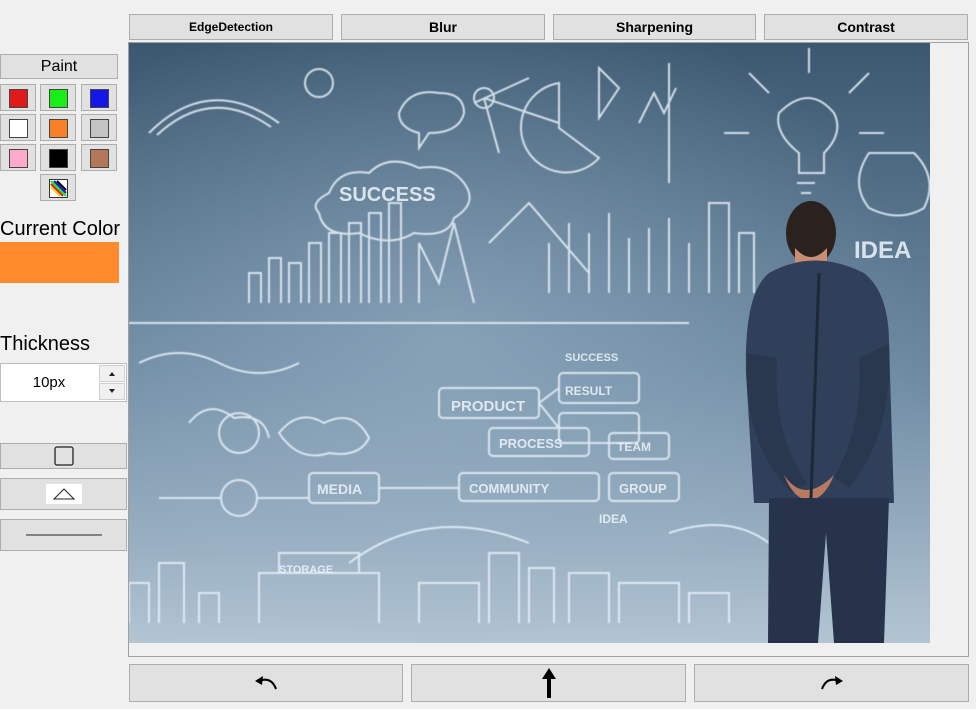 Image resolution: width=976 pixels, height=709 pixels. Describe the element at coordinates (654, 27) in the screenshot. I see `sharpening-button: Sharpening` at that location.